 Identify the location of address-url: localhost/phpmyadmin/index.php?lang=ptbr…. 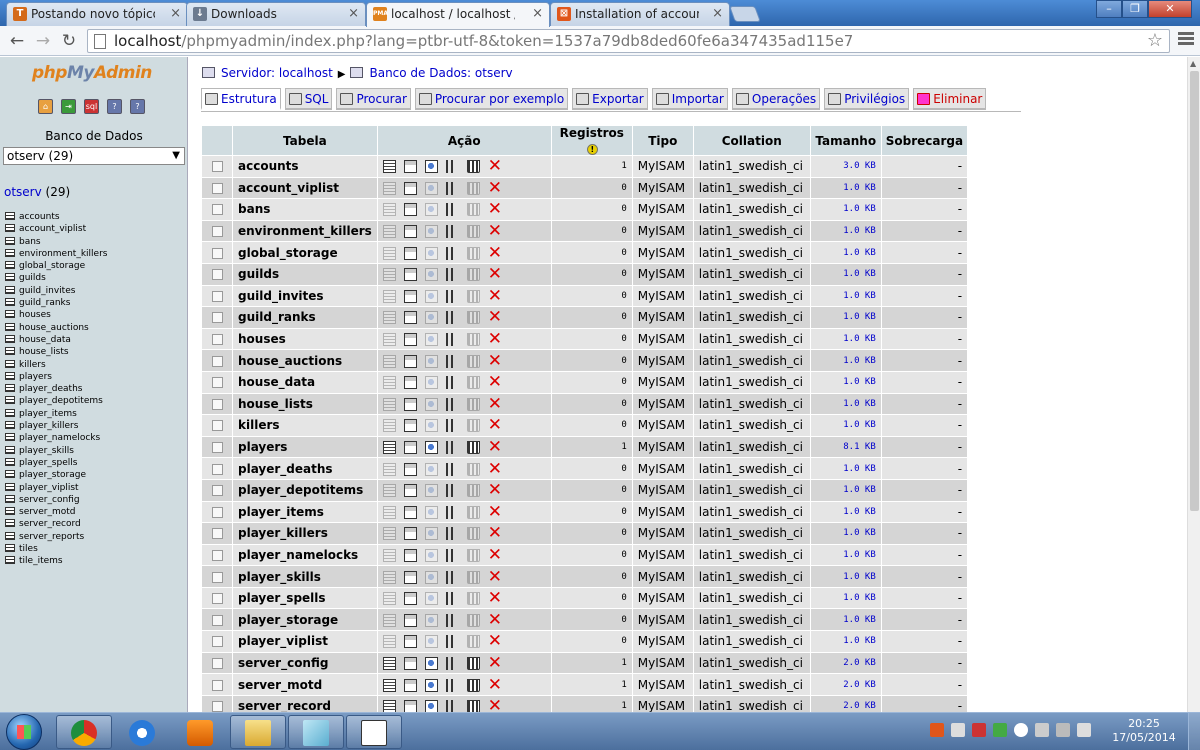
(483, 41).